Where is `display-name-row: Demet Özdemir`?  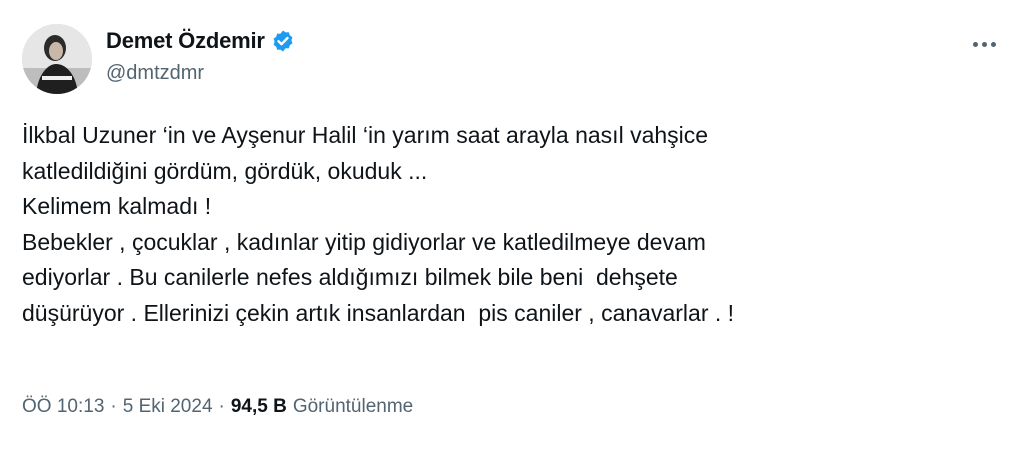 display-name-row: Demet Özdemir is located at coordinates (200, 41).